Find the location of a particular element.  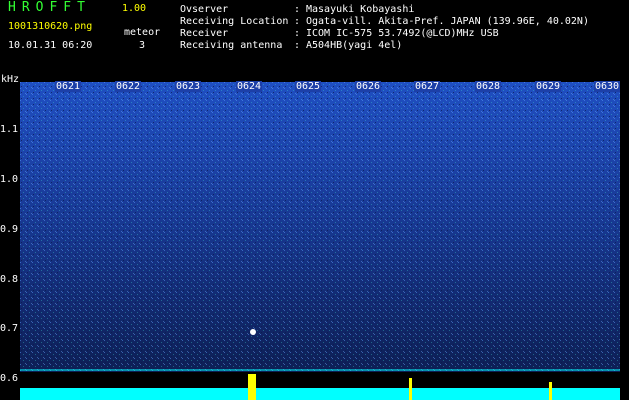

x-tick-label: 0626 is located at coordinates (368, 86).